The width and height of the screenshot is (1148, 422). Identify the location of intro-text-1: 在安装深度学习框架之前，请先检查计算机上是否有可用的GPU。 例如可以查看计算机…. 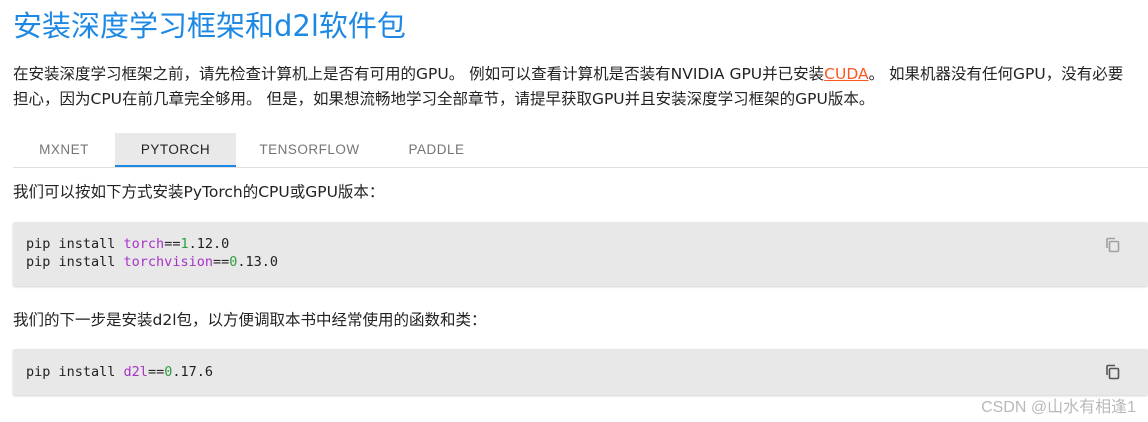
(419, 74).